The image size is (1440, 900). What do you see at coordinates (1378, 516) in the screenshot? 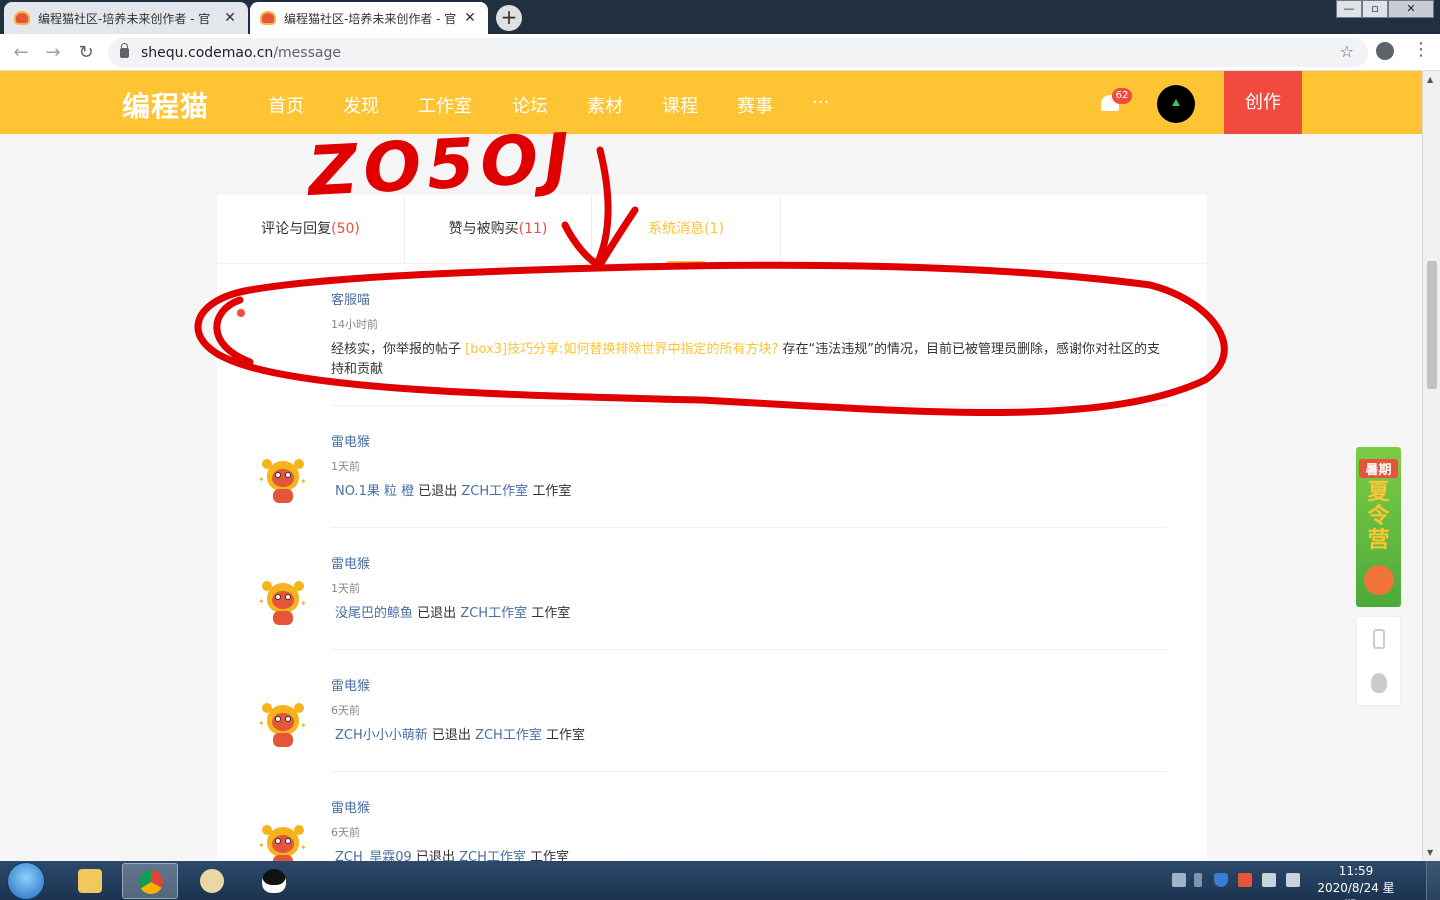
I see `promo-subtitle: 夏令营` at bounding box center [1378, 516].